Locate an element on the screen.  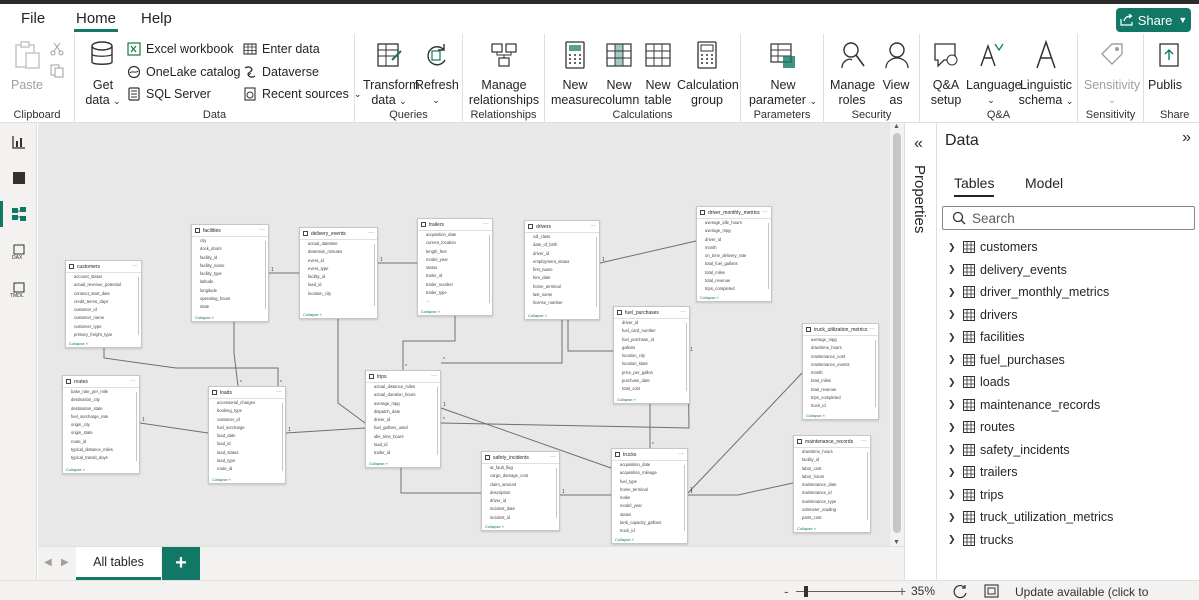
table-field: dispatch_date is located at coordinates (403, 412).